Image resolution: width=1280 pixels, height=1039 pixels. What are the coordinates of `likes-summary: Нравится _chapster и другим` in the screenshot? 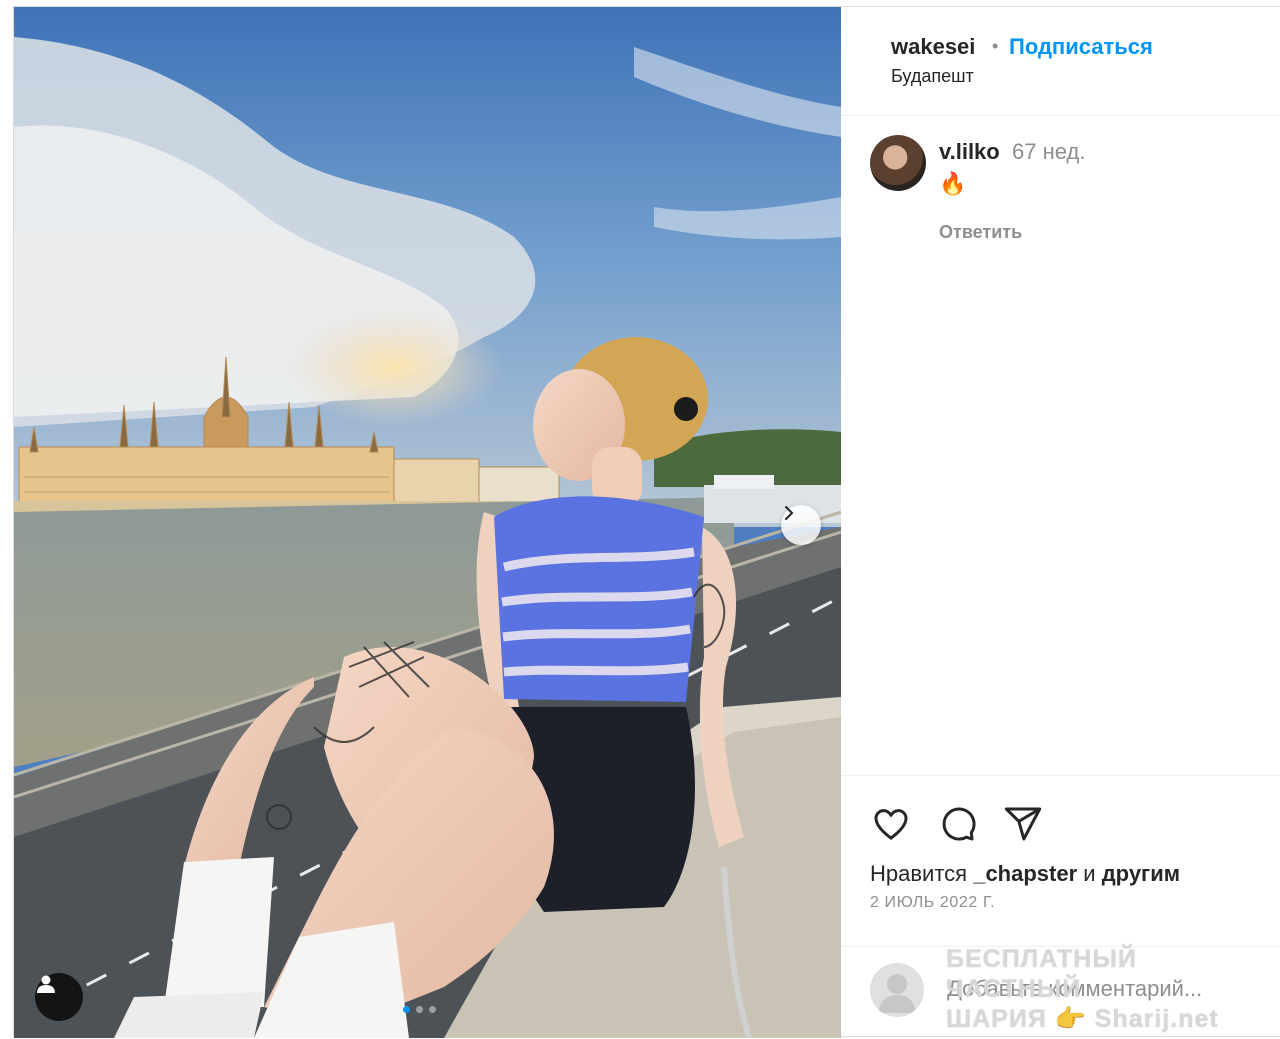 It's located at (1025, 874).